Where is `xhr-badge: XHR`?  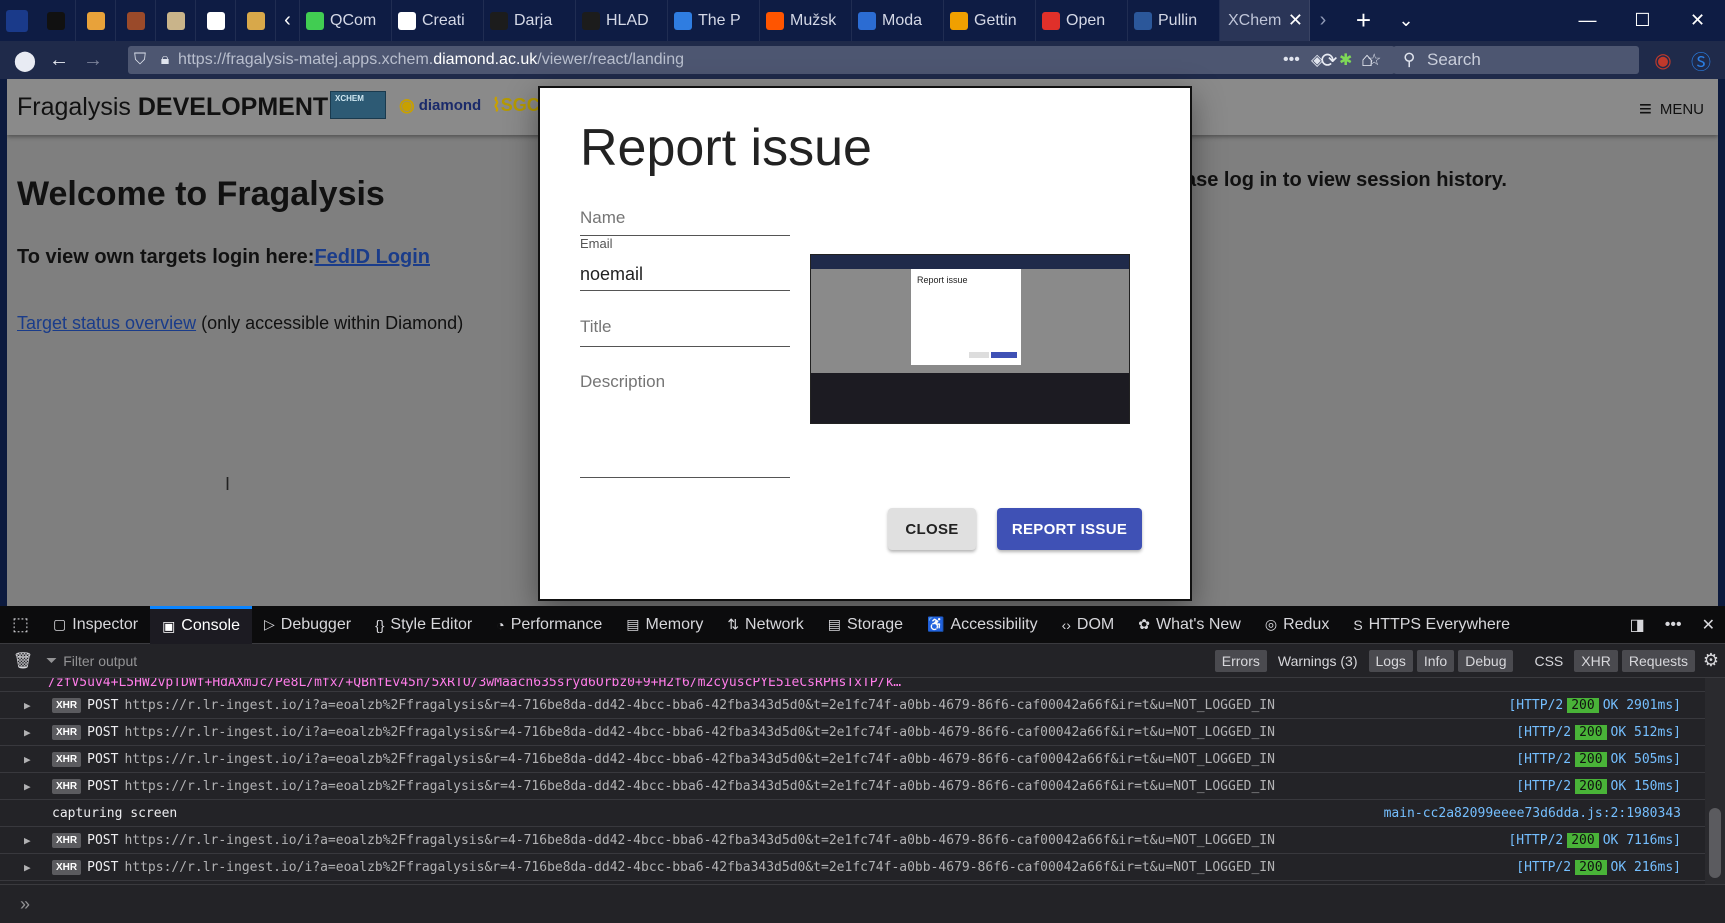 xhr-badge: XHR is located at coordinates (67, 759).